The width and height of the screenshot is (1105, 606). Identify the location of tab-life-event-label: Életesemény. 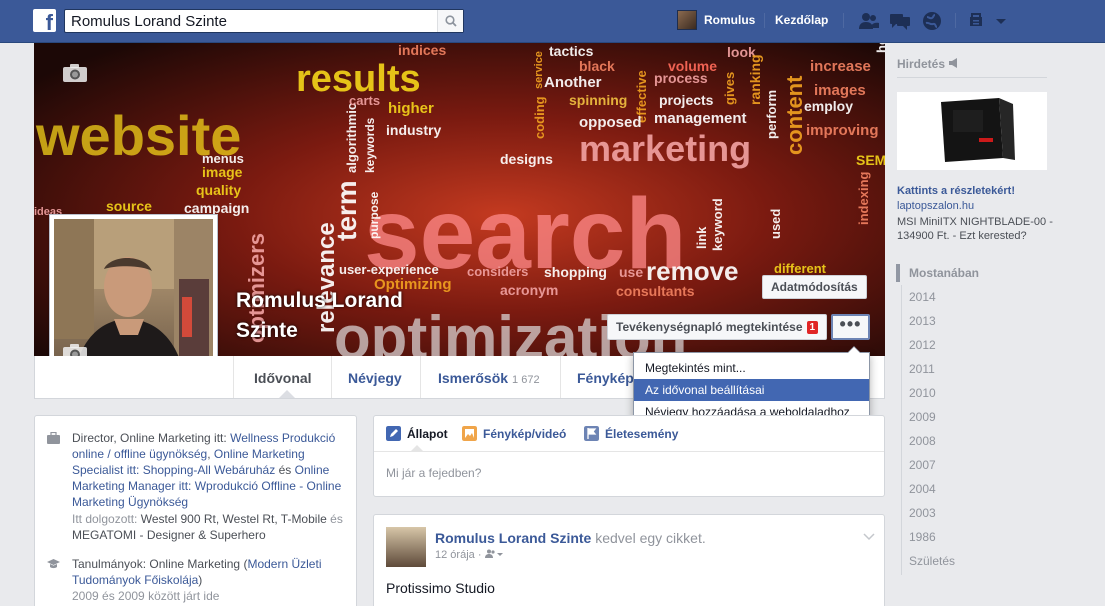
(642, 433).